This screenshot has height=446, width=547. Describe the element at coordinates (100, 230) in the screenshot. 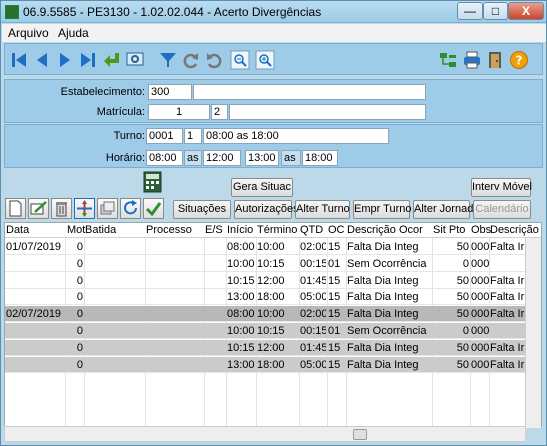

I see `col-header-2: Batida` at that location.